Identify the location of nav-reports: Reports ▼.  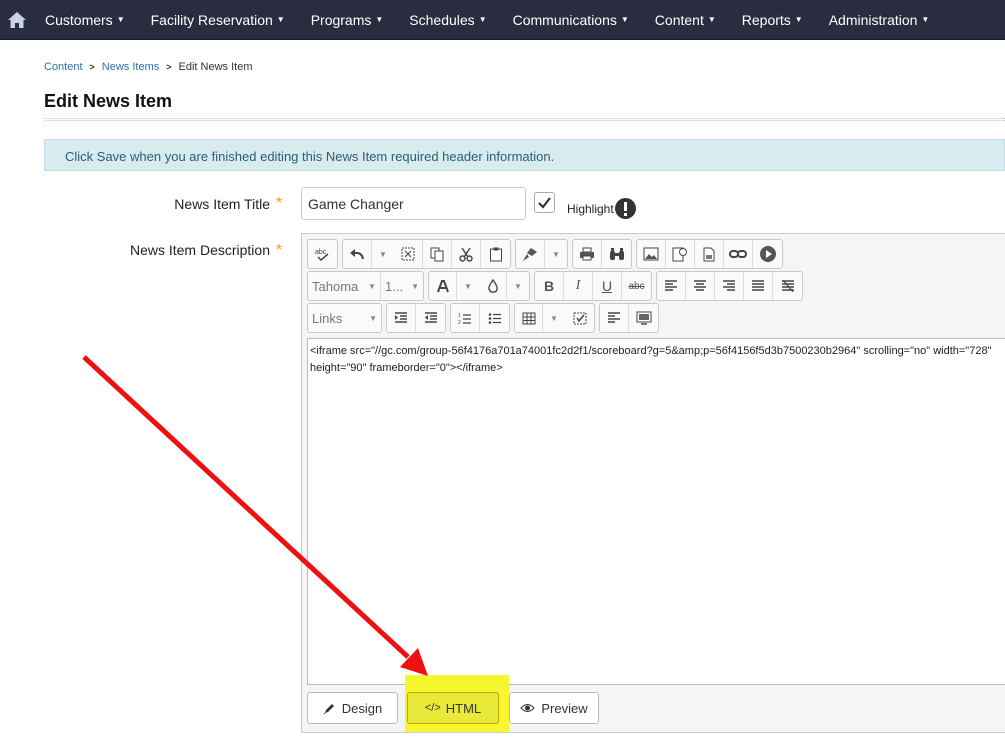
(772, 20).